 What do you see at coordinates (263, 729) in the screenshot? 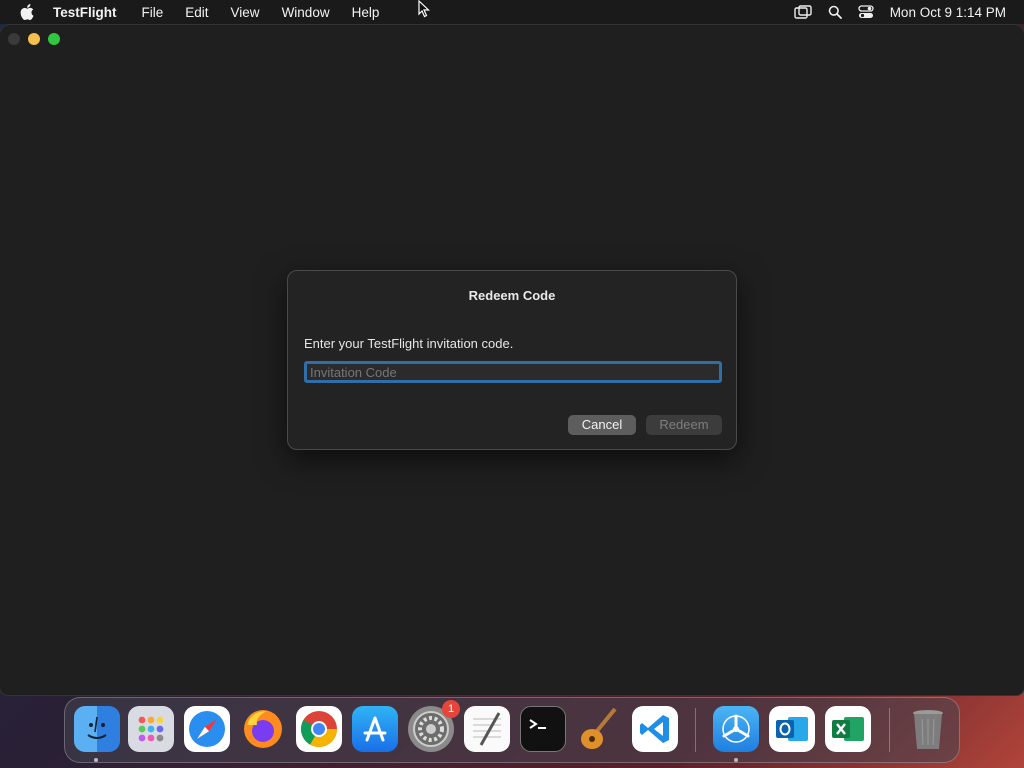
I see `firefox-icon` at bounding box center [263, 729].